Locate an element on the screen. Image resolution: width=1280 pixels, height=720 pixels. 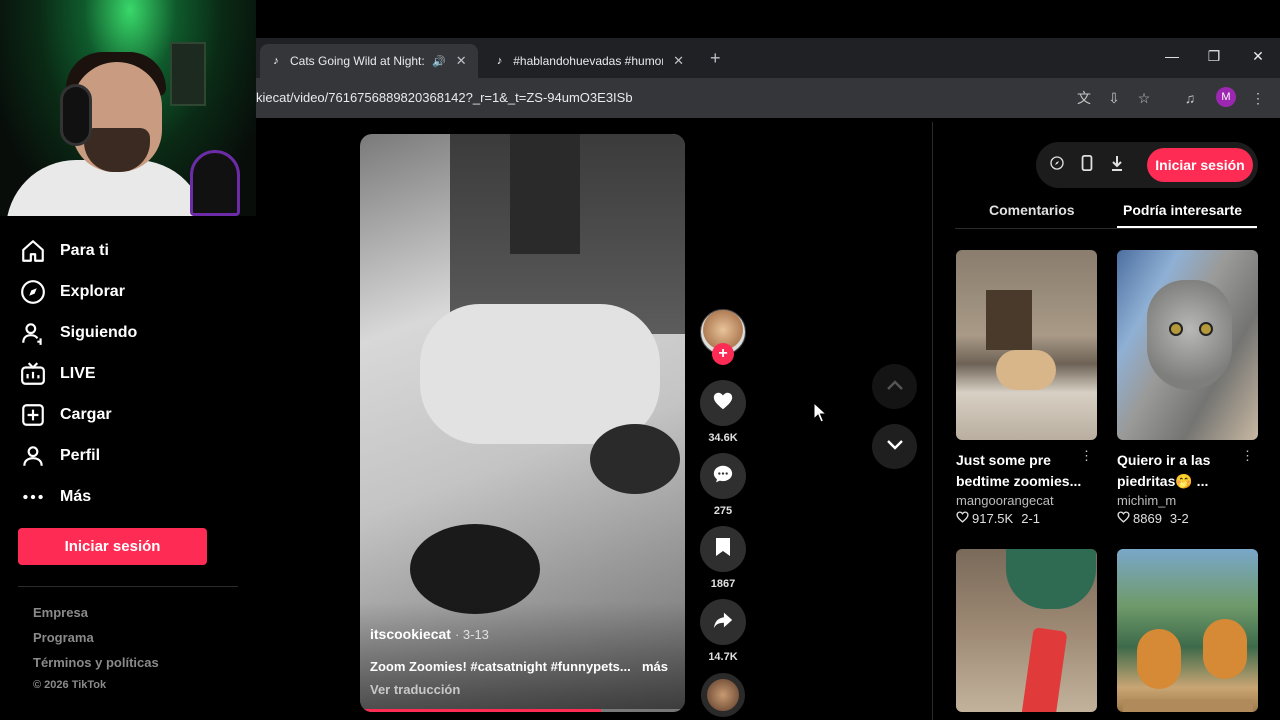
footer-link-programa: Programa is located at coordinates (63, 637).